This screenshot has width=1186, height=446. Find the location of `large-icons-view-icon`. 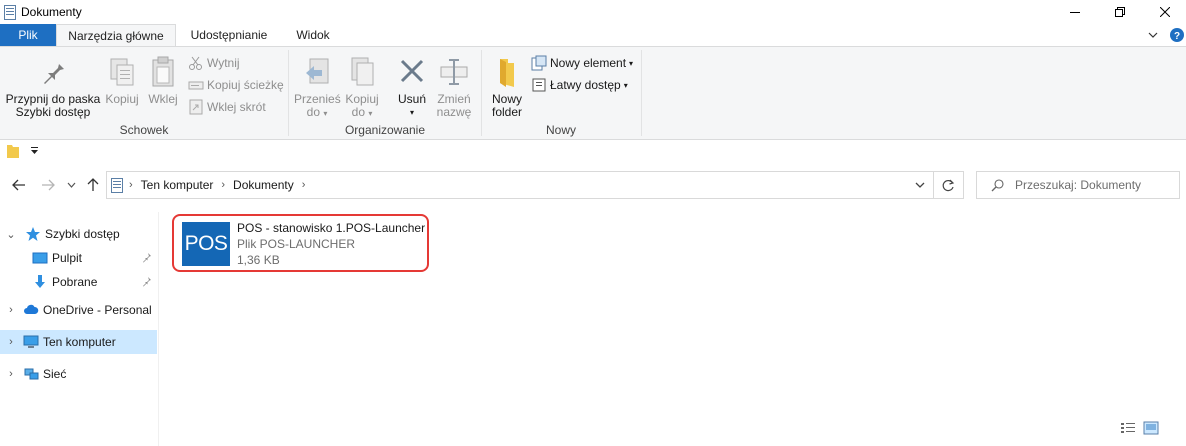

large-icons-view-icon is located at coordinates (1151, 428).